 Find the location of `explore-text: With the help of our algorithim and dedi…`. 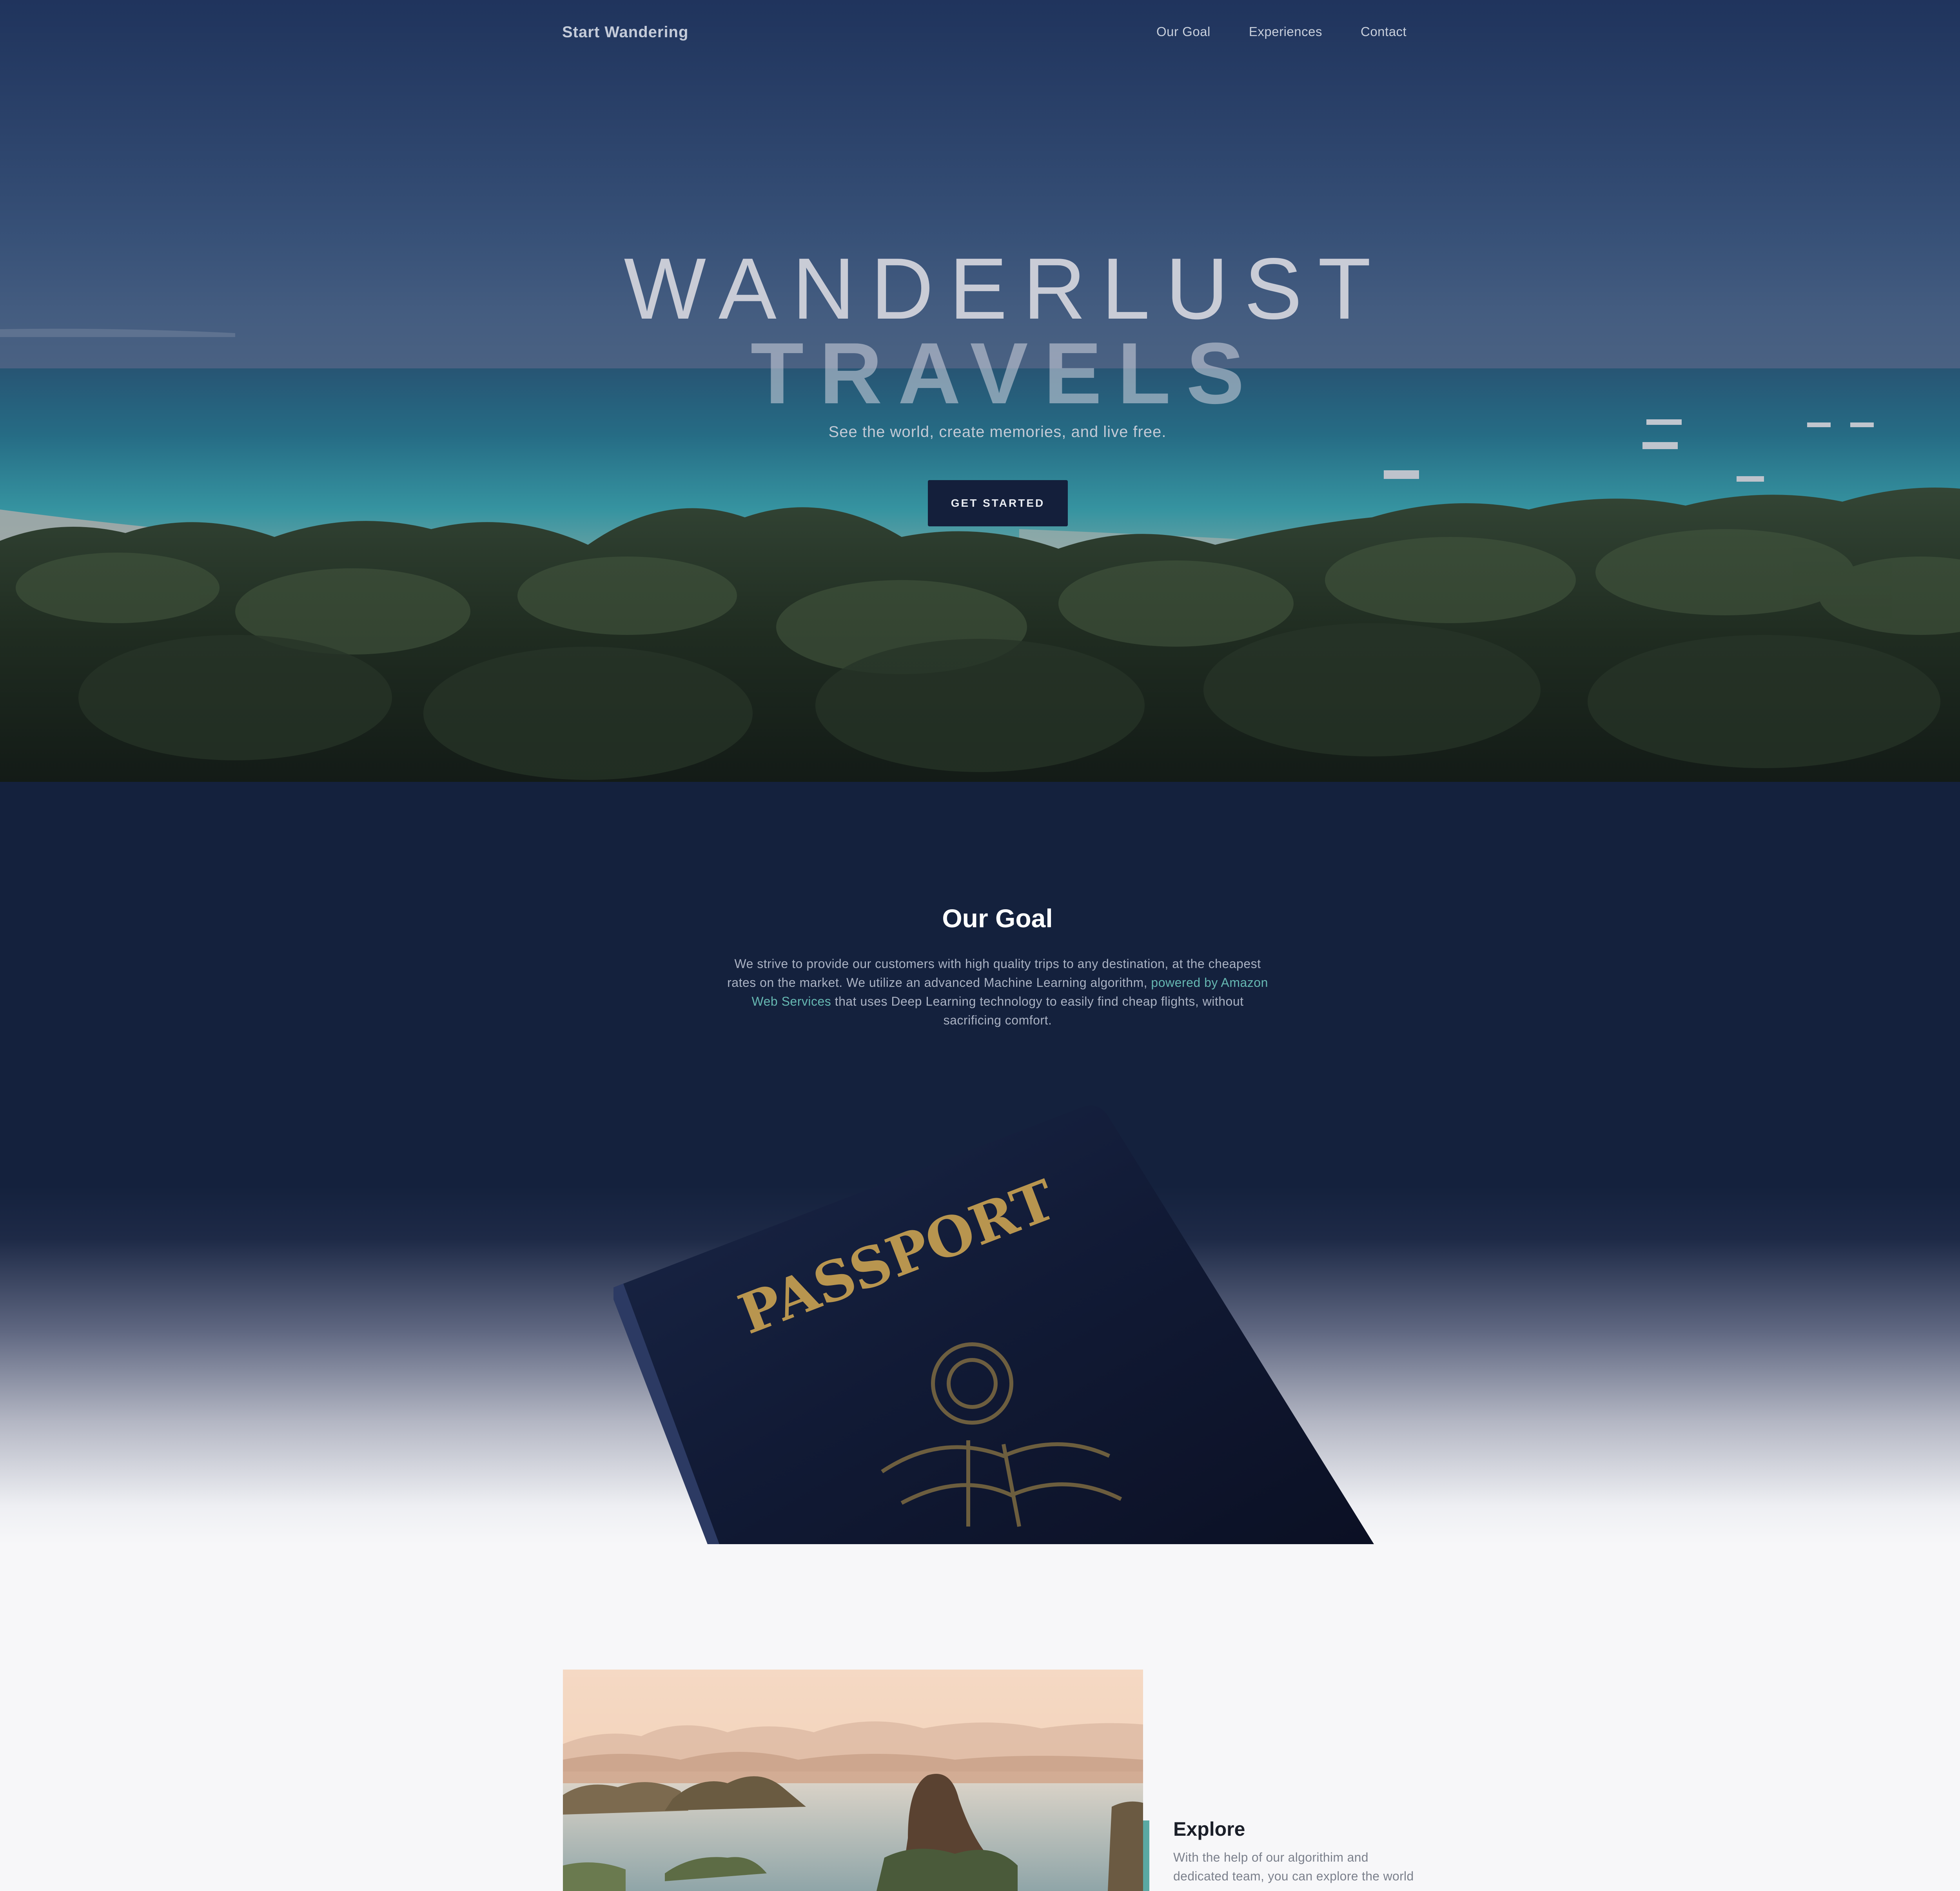

explore-text: With the help of our algorithim and dedi… is located at coordinates (1293, 1866).